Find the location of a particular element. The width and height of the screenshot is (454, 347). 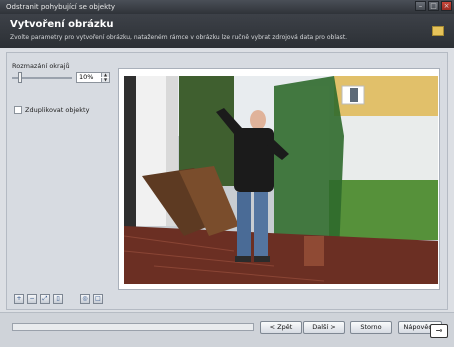

page-title: Vytvoření obrázku is located at coordinates (62, 24).